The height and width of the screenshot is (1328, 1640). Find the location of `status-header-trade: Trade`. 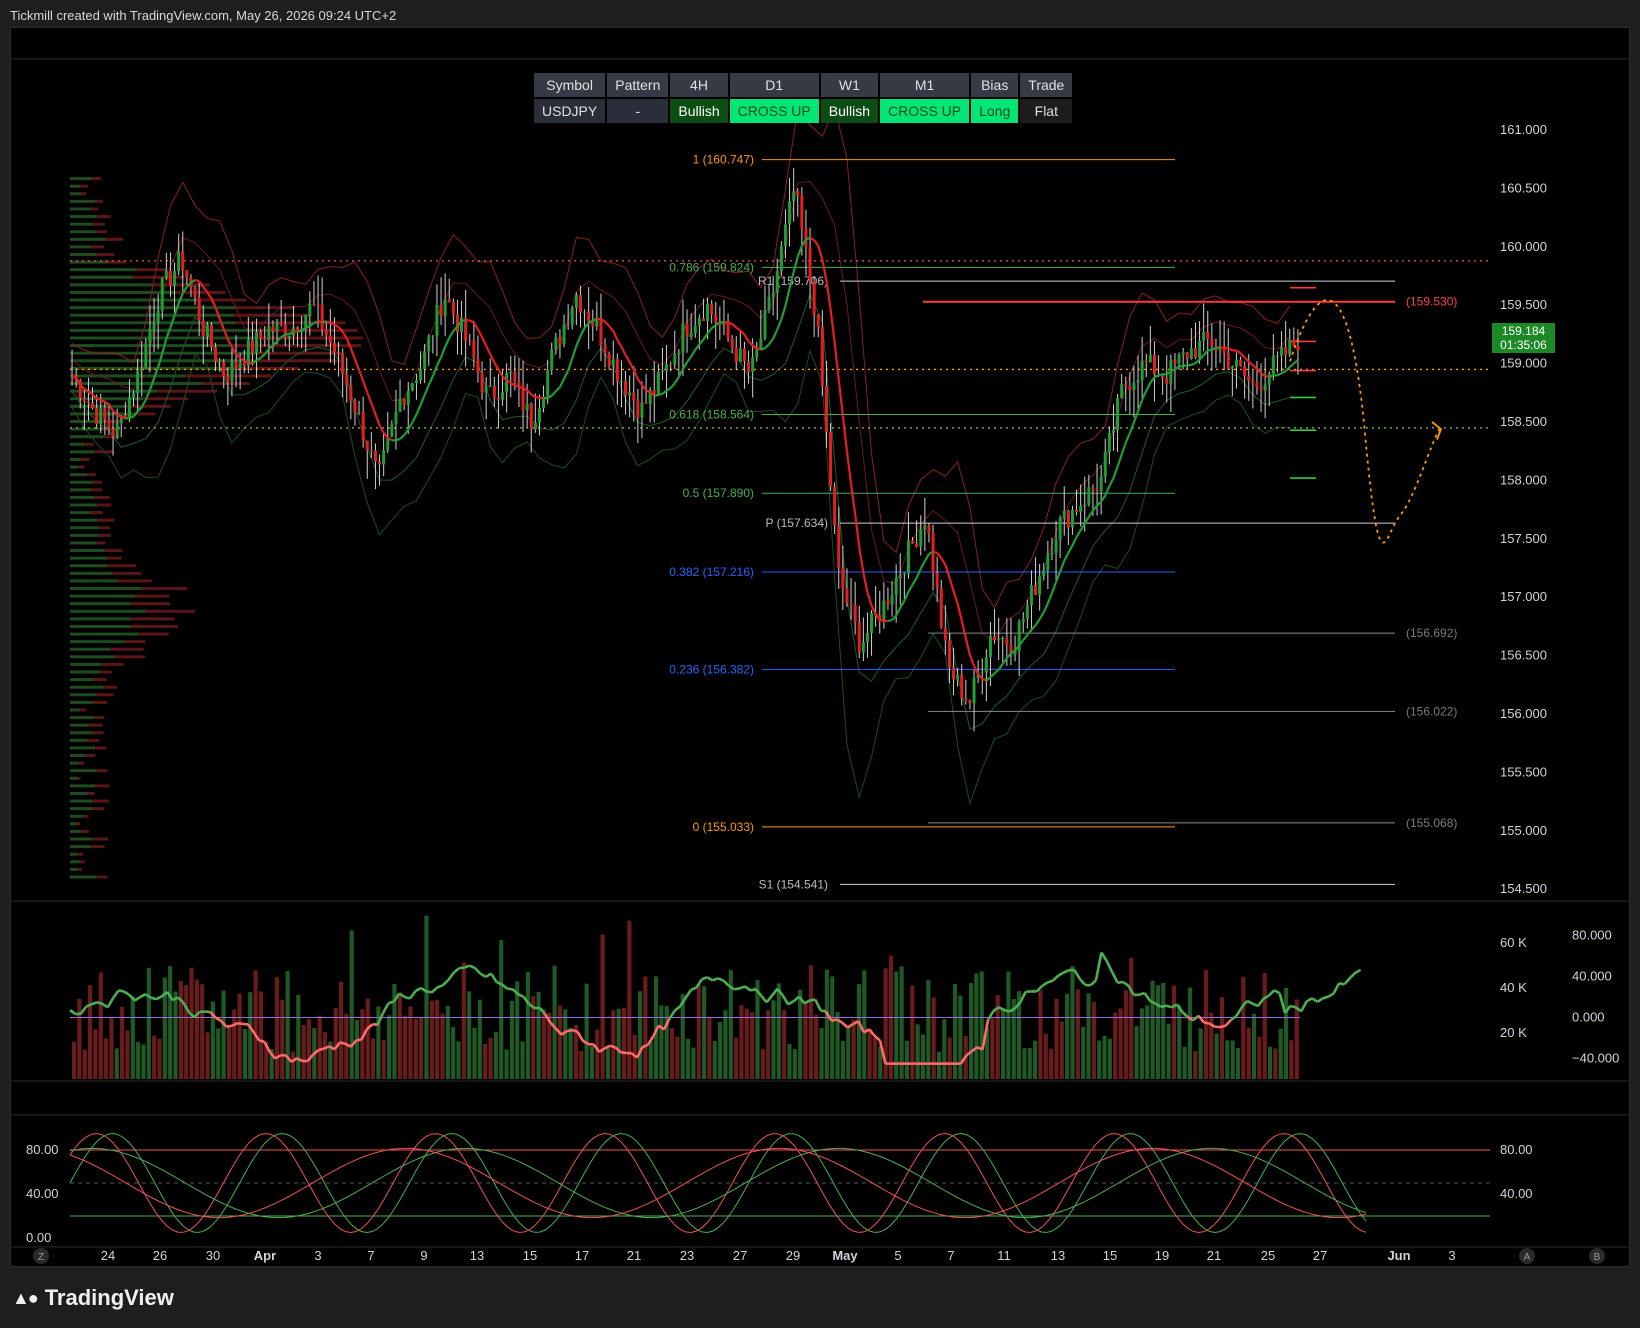

status-header-trade: Trade is located at coordinates (1046, 85).